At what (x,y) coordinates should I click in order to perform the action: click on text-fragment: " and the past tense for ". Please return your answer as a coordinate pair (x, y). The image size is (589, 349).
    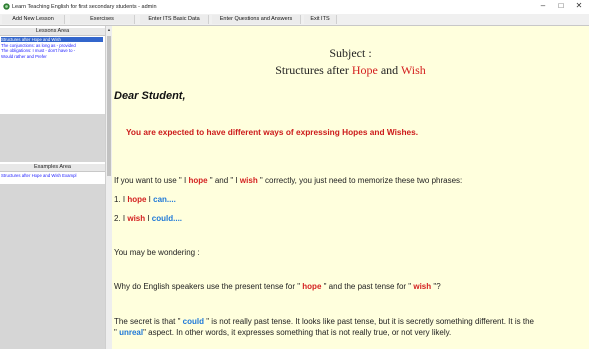
    Looking at the image, I should click on (367, 286).